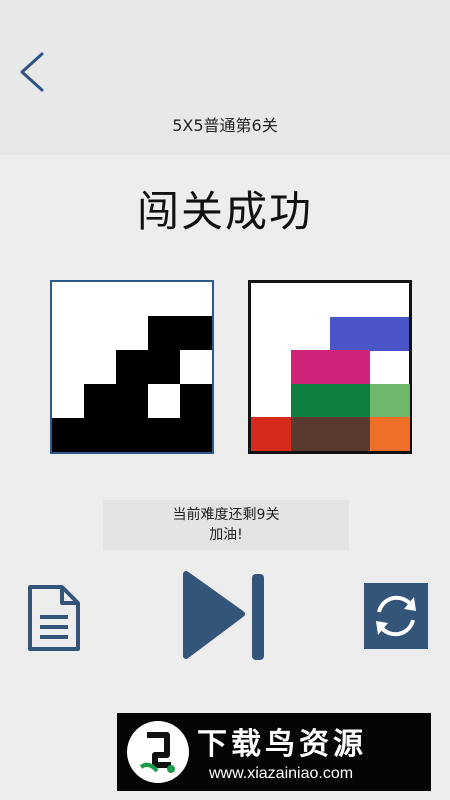  I want to click on bird-logo-icon, so click(158, 752).